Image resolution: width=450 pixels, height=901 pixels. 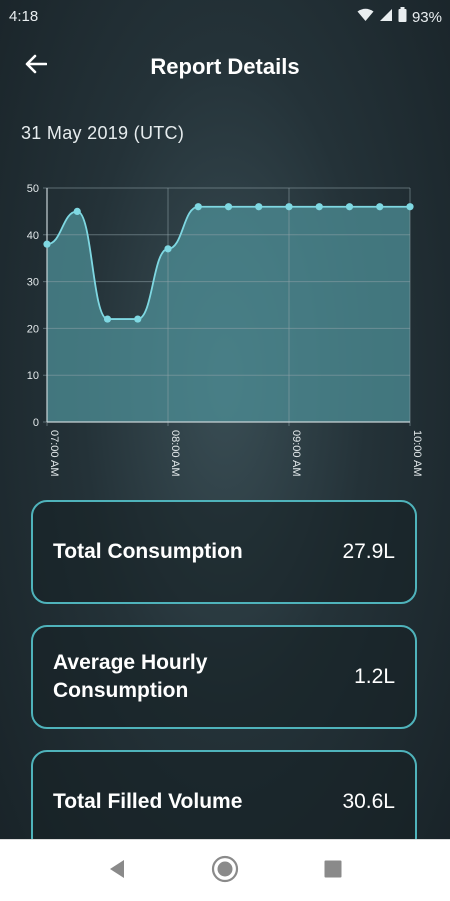 What do you see at coordinates (54, 453) in the screenshot?
I see `x-tick-label: 07:00 AM` at bounding box center [54, 453].